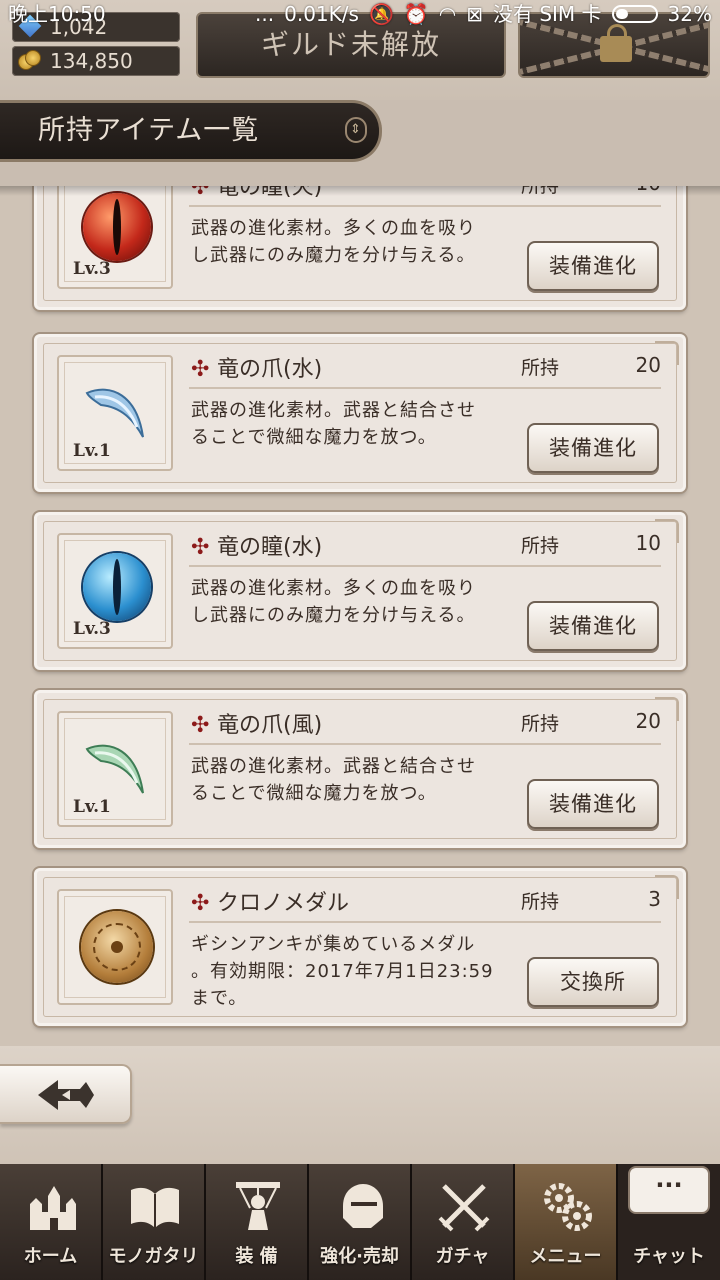  I want to click on gears-icon, so click(568, 1207).